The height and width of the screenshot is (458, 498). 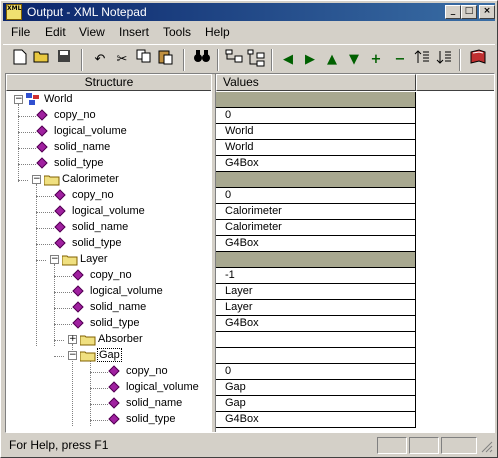 What do you see at coordinates (487, 12) in the screenshot?
I see `close-button: ×` at bounding box center [487, 12].